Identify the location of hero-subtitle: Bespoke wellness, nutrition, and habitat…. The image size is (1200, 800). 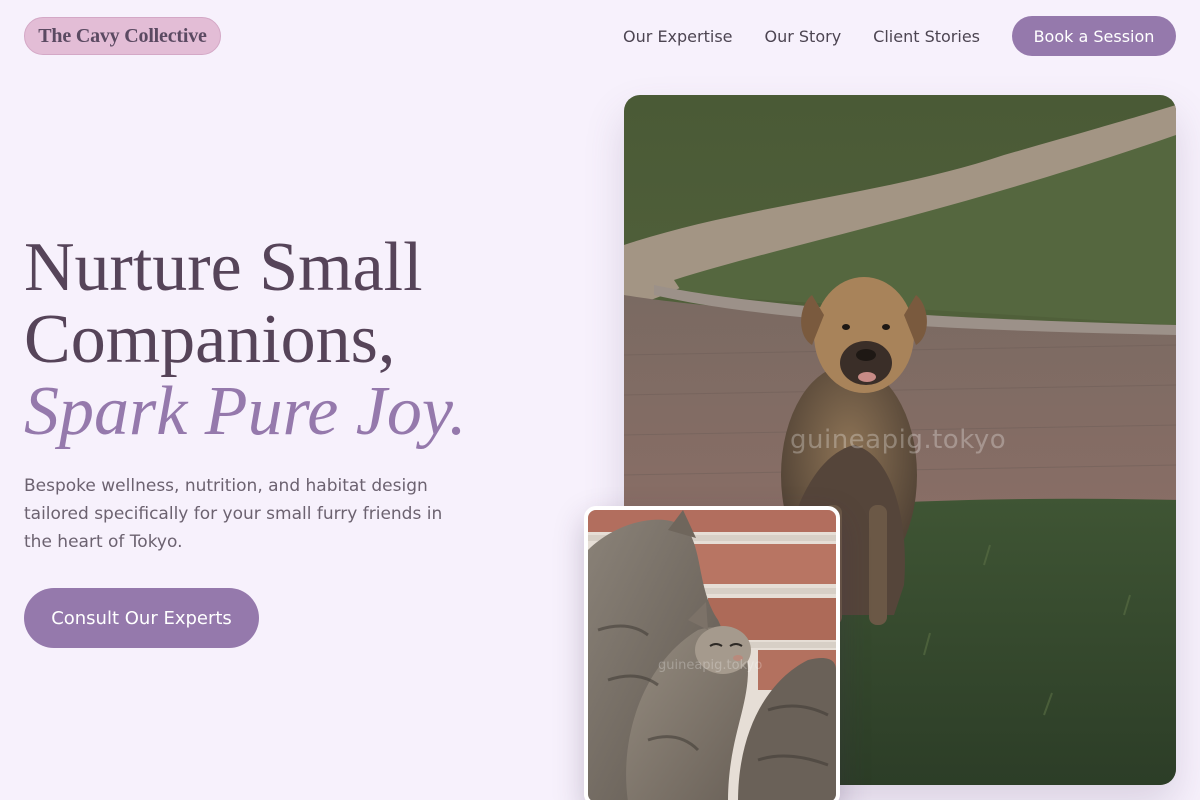
(233, 514).